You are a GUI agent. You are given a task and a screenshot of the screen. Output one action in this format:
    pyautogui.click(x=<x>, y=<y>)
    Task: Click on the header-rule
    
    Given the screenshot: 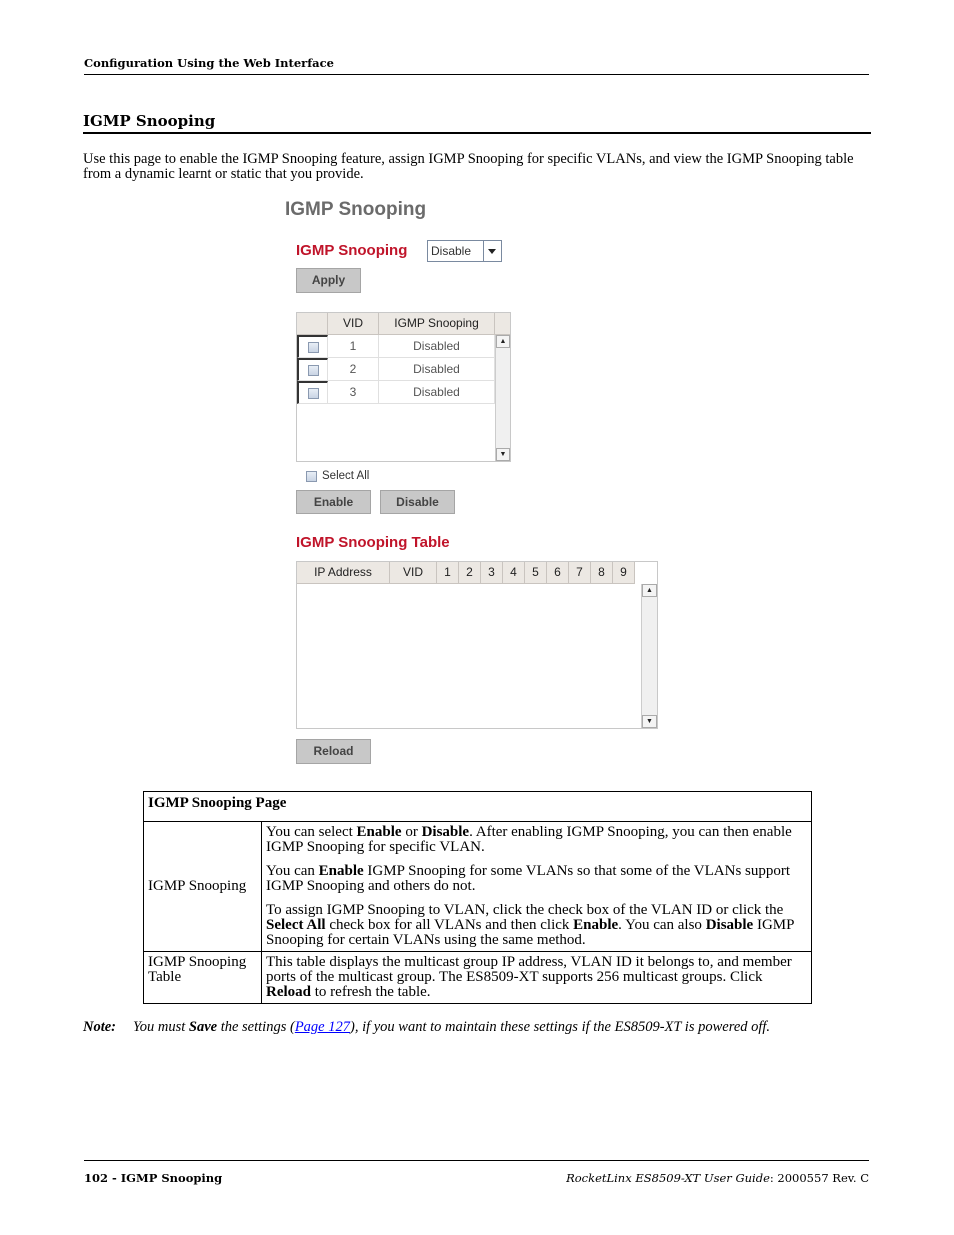 What is the action you would take?
    pyautogui.click(x=476, y=74)
    